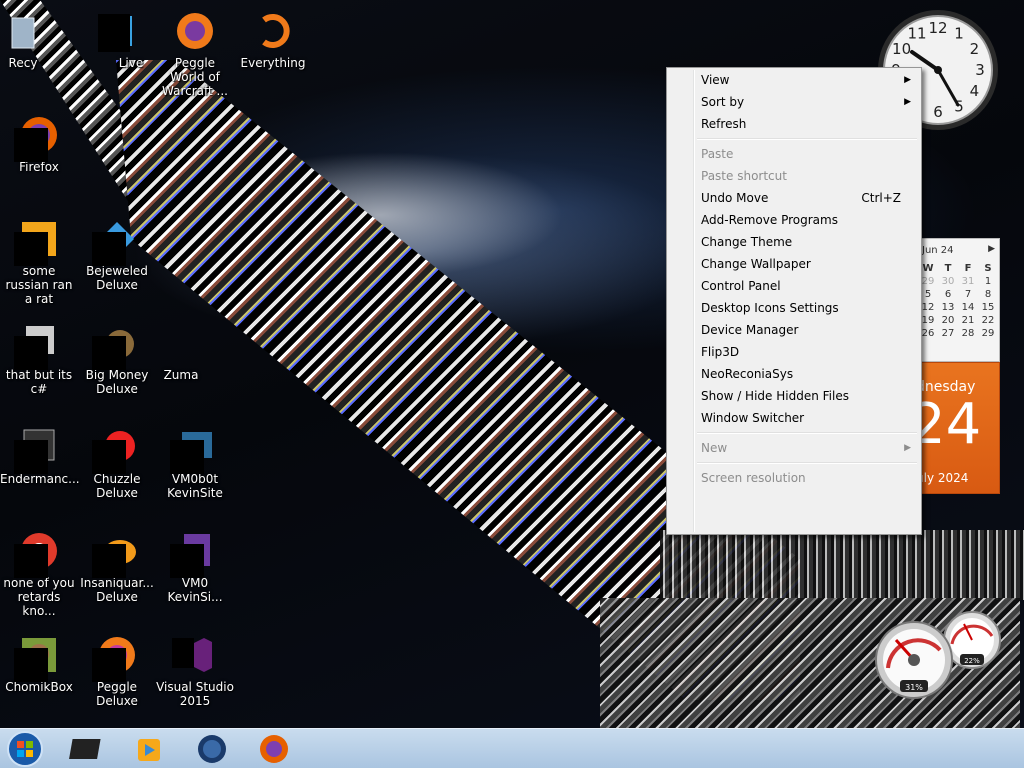 This screenshot has height=768, width=1024. I want to click on menu-item-sort-by: Sort by ▶, so click(794, 102).